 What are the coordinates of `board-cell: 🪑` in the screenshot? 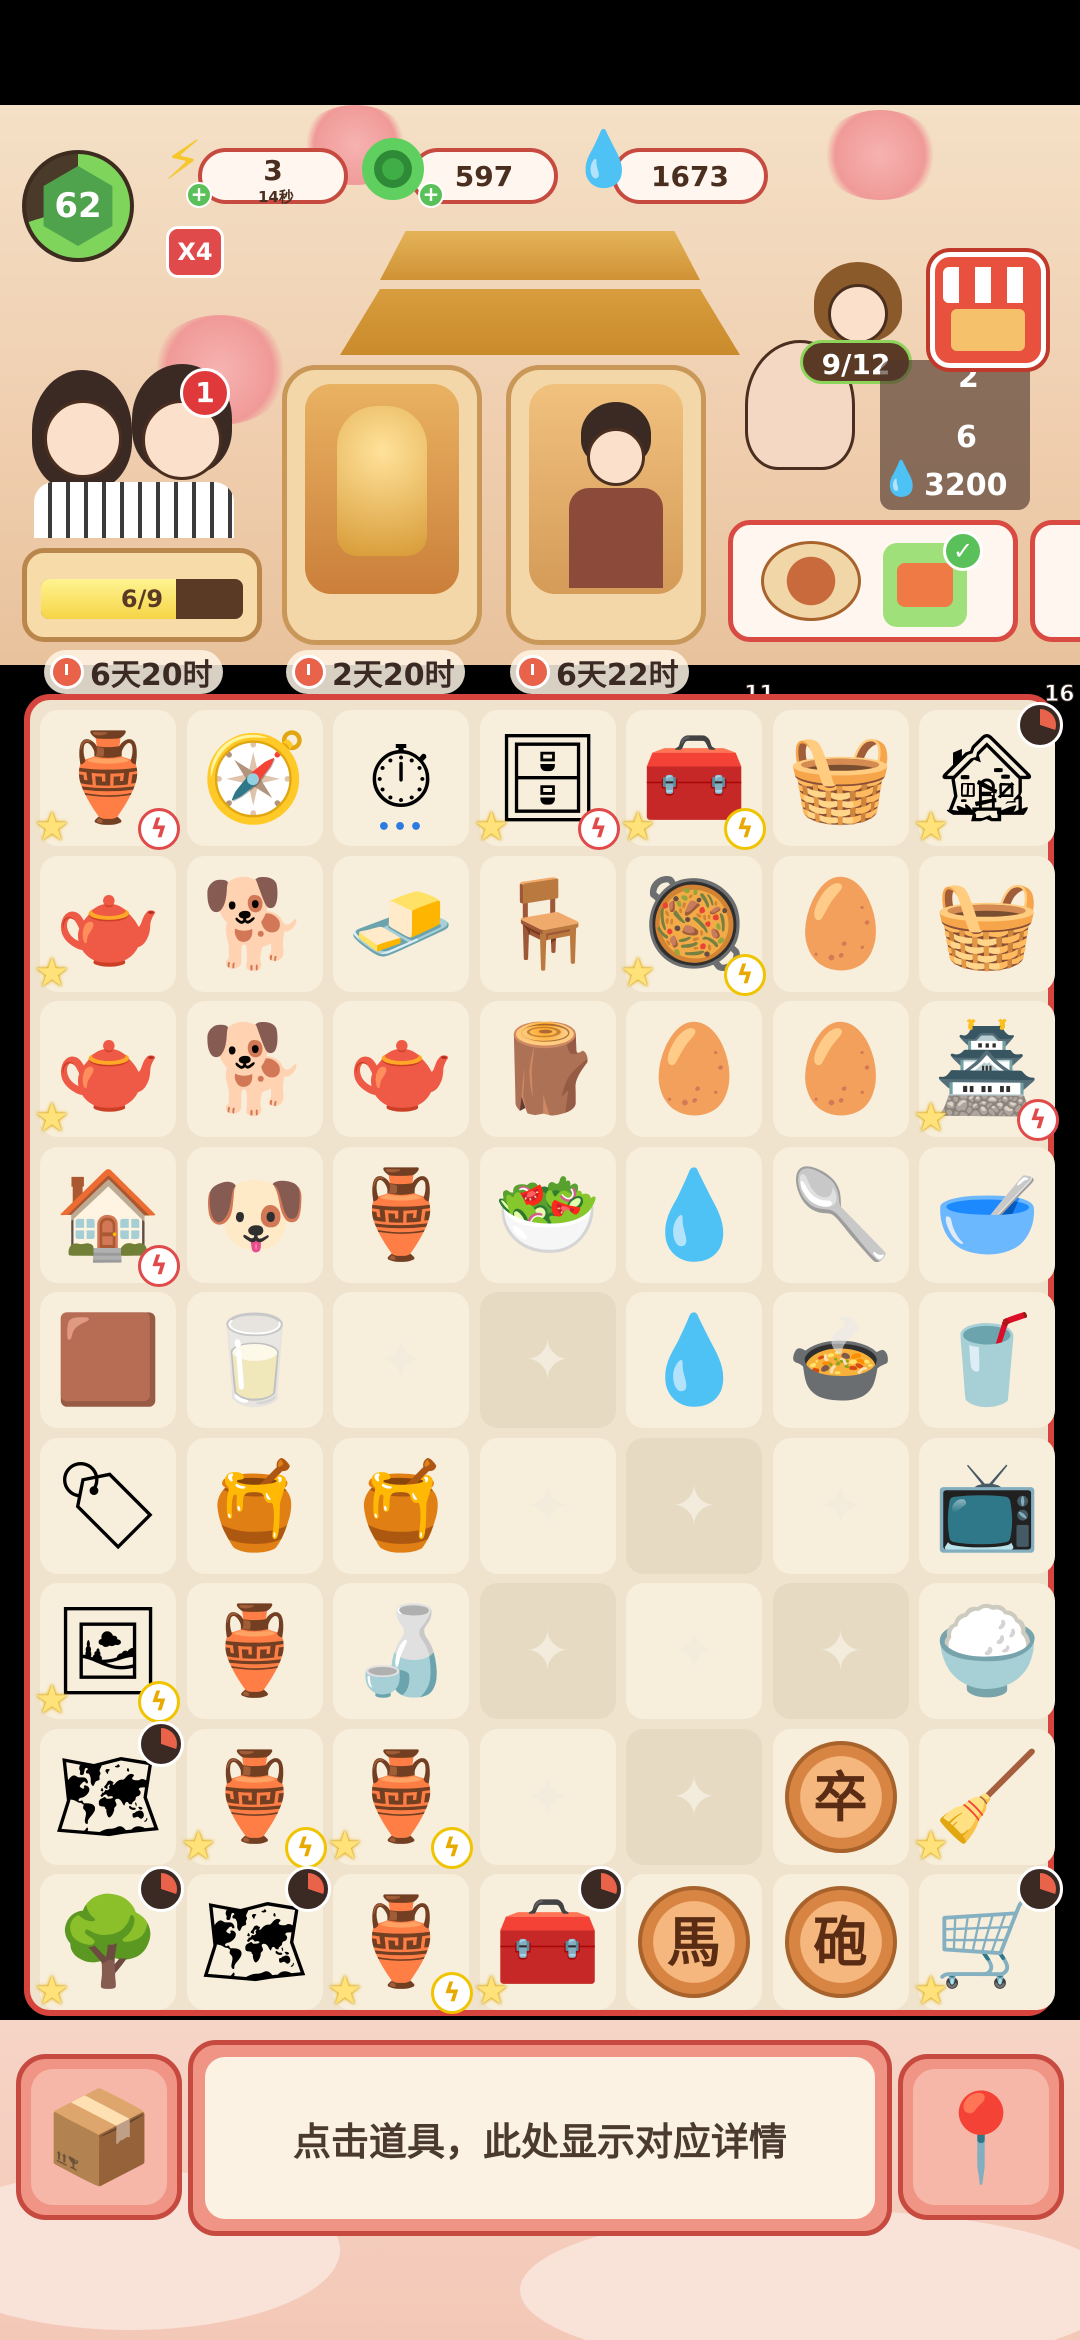 It's located at (547, 923).